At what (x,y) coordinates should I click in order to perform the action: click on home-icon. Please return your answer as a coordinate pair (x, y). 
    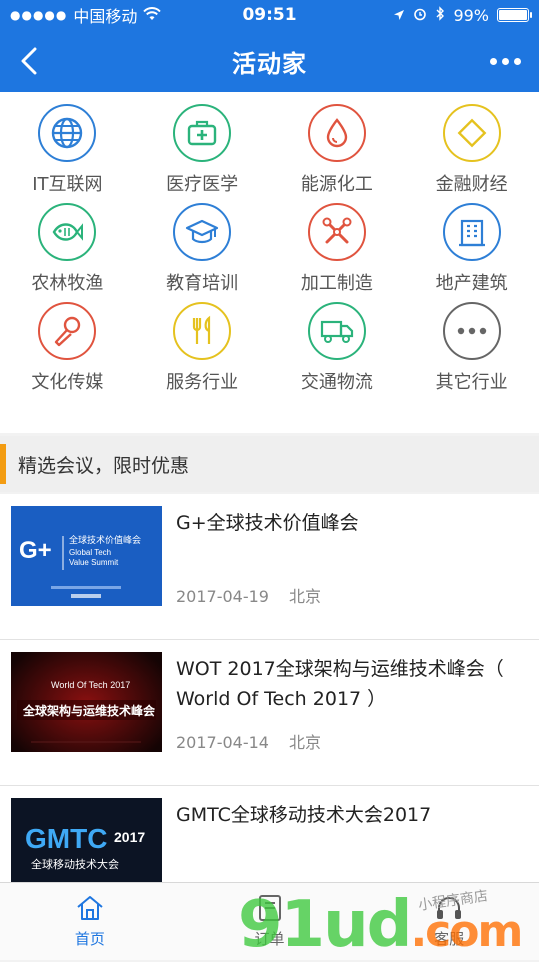
    Looking at the image, I should click on (90, 908).